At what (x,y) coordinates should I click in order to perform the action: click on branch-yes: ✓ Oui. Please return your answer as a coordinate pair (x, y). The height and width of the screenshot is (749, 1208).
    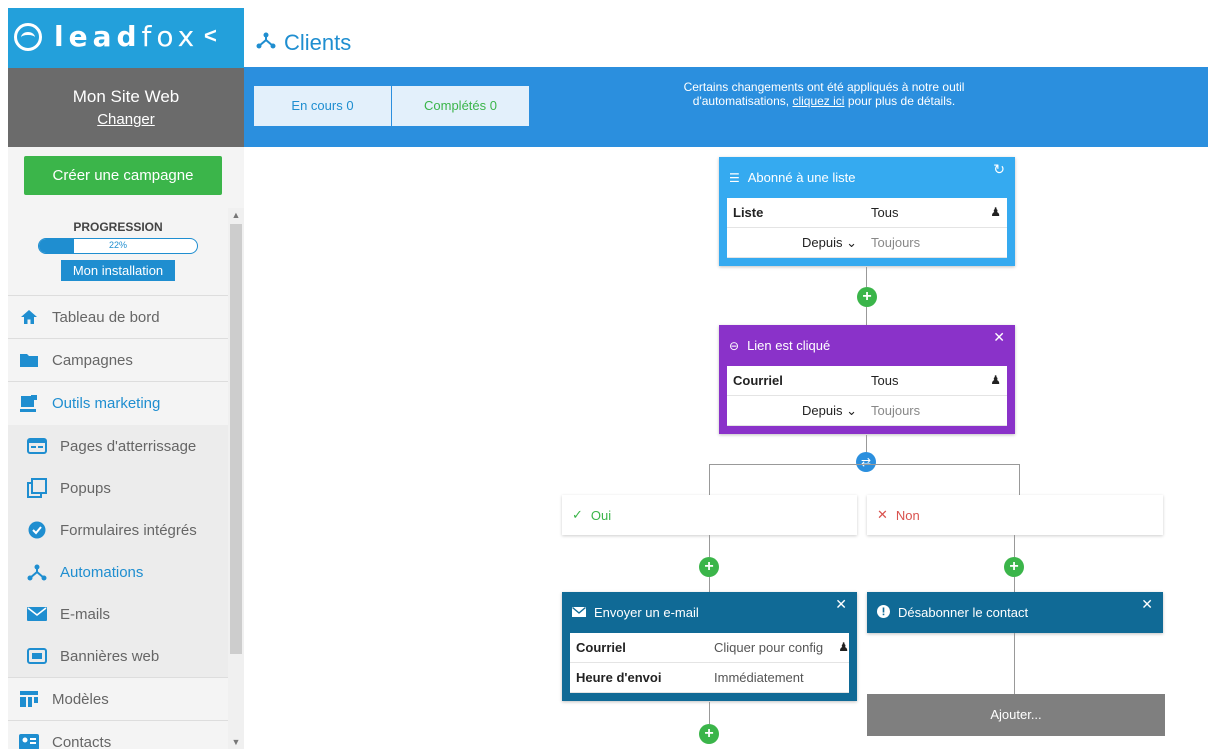
    Looking at the image, I should click on (709, 515).